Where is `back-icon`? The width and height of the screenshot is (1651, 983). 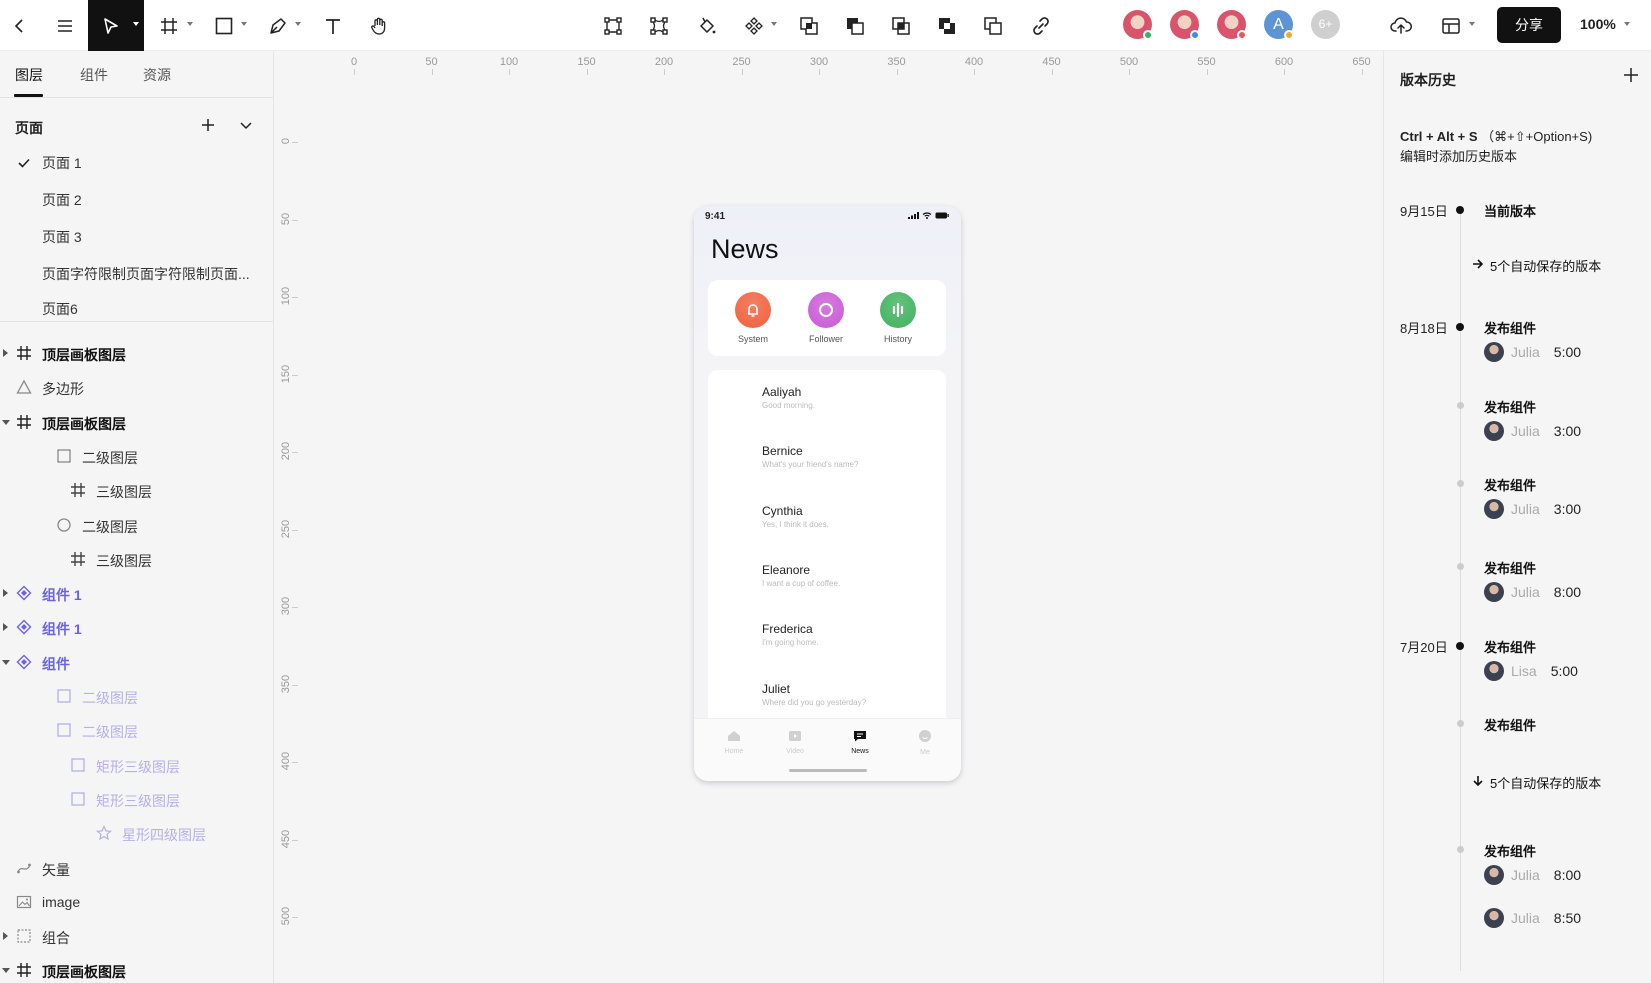 back-icon is located at coordinates (20, 25).